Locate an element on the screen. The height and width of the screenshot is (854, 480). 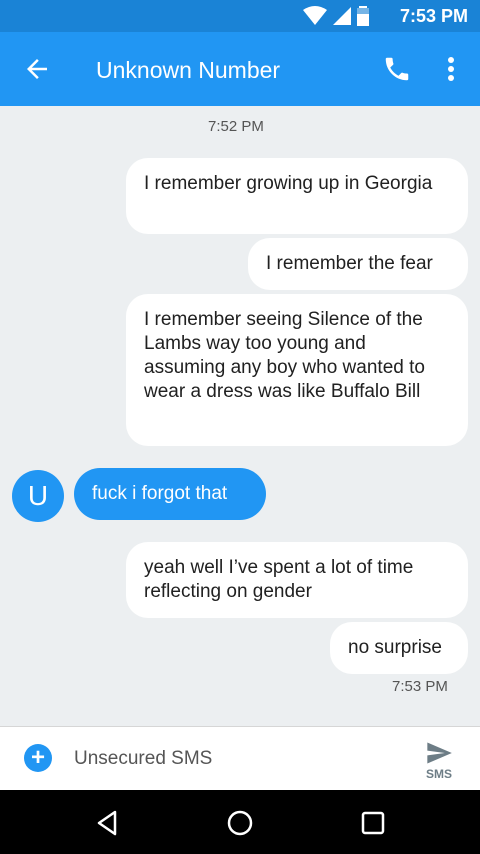
contact-avatar: U is located at coordinates (38, 496).